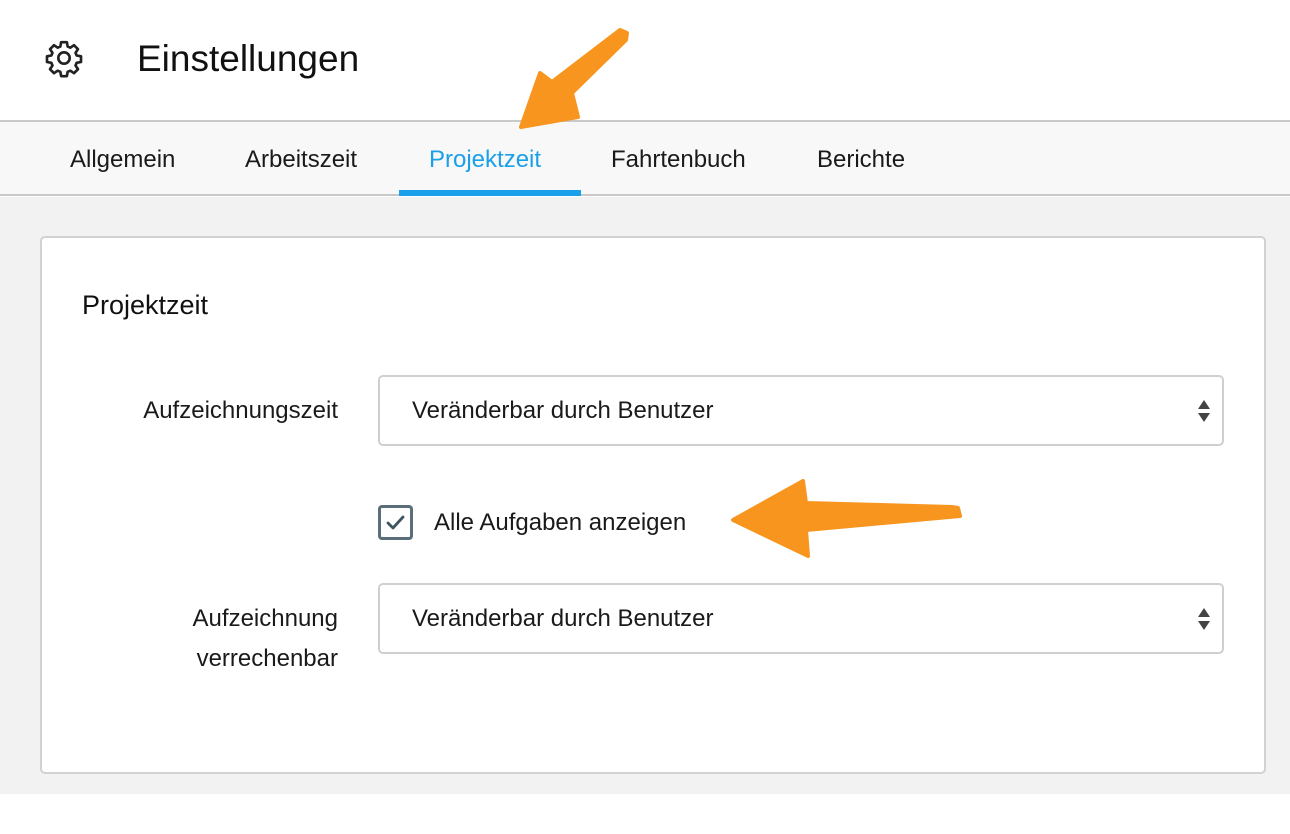  What do you see at coordinates (490, 193) in the screenshot?
I see `active-tab-indicator` at bounding box center [490, 193].